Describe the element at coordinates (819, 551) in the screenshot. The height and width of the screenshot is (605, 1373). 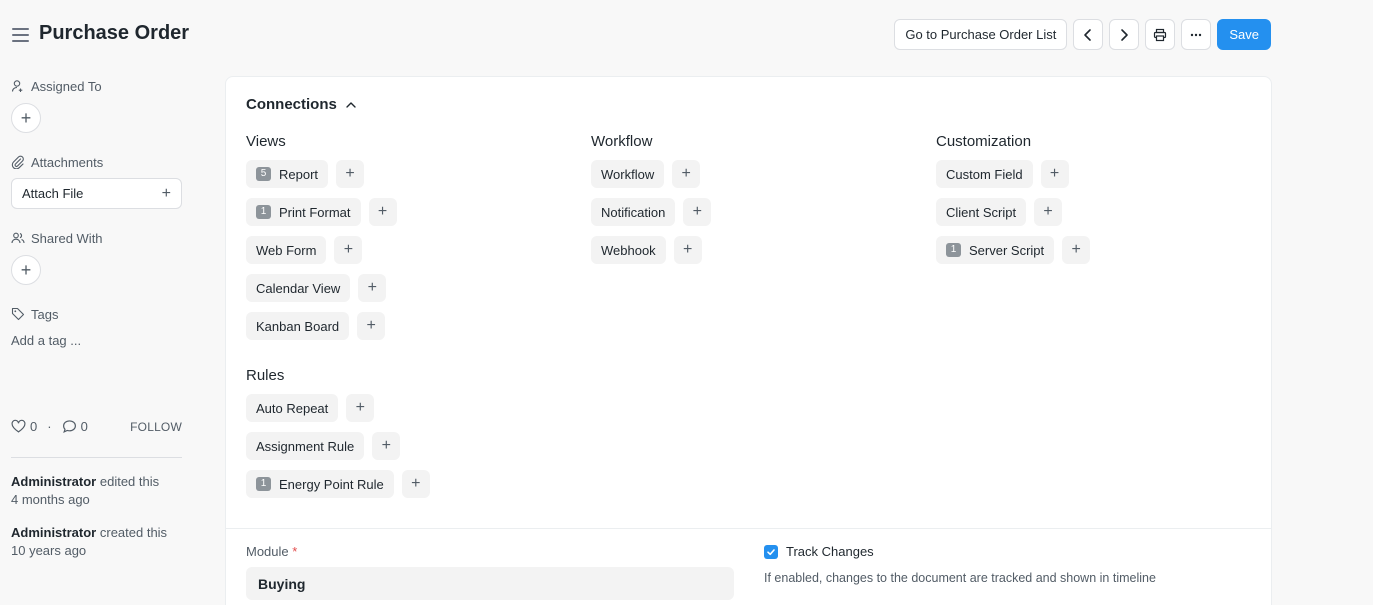
I see `track-changes-field: Track Changes` at that location.